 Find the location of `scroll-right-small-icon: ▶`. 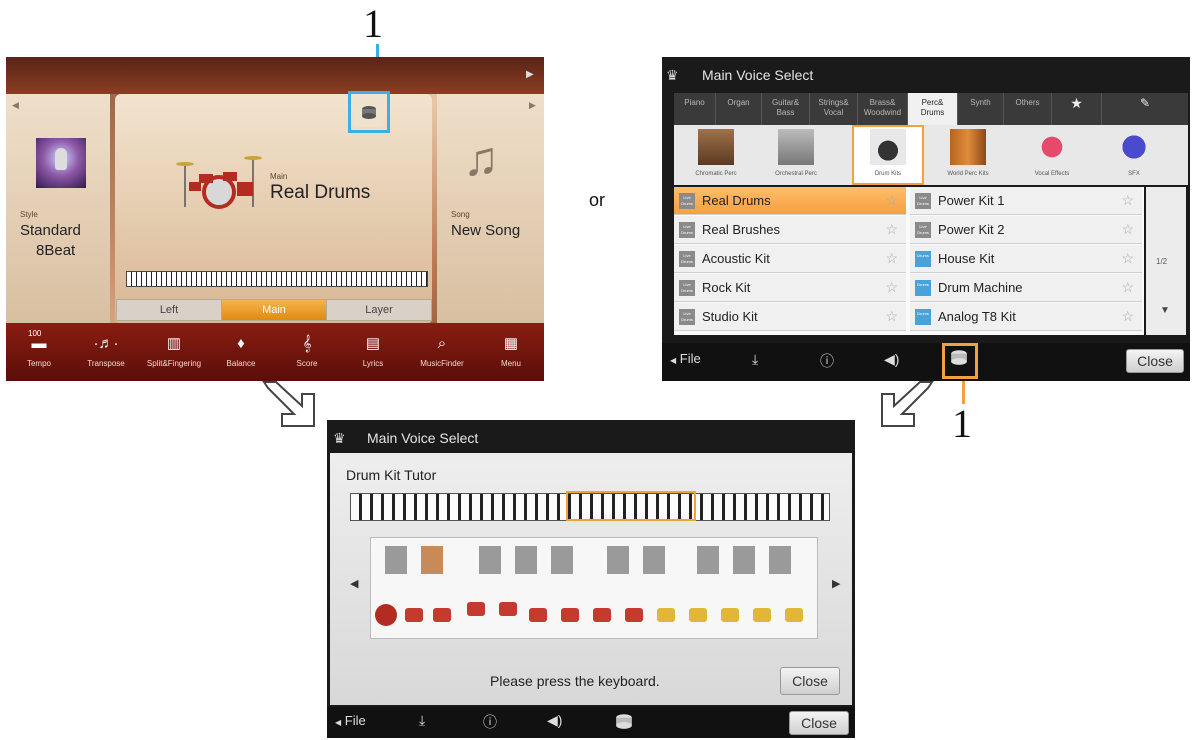

scroll-right-small-icon: ▶ is located at coordinates (532, 105).